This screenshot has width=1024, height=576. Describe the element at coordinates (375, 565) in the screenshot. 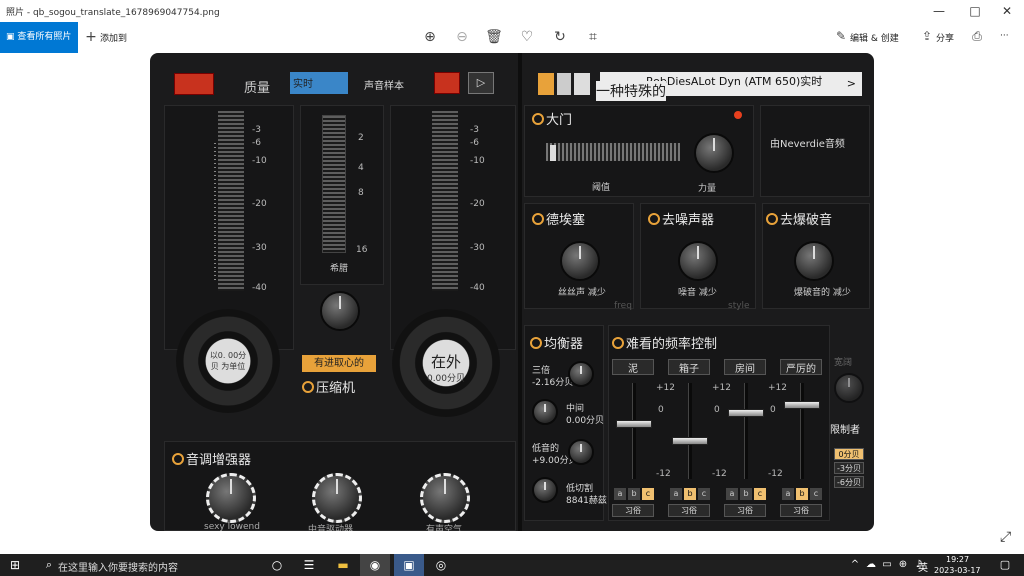

I see `browser-icon: ◉` at that location.